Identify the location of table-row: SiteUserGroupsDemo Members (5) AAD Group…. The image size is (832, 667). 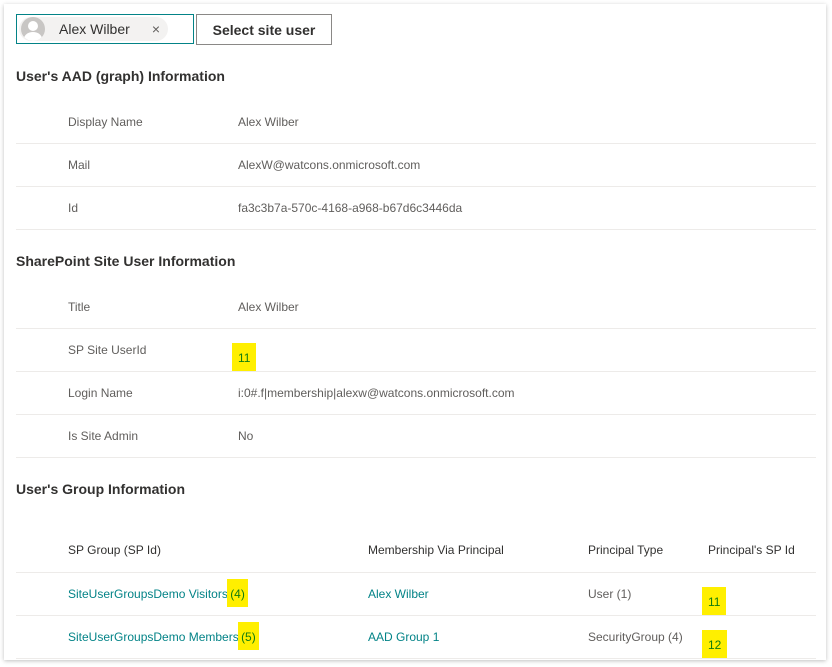
(416, 637).